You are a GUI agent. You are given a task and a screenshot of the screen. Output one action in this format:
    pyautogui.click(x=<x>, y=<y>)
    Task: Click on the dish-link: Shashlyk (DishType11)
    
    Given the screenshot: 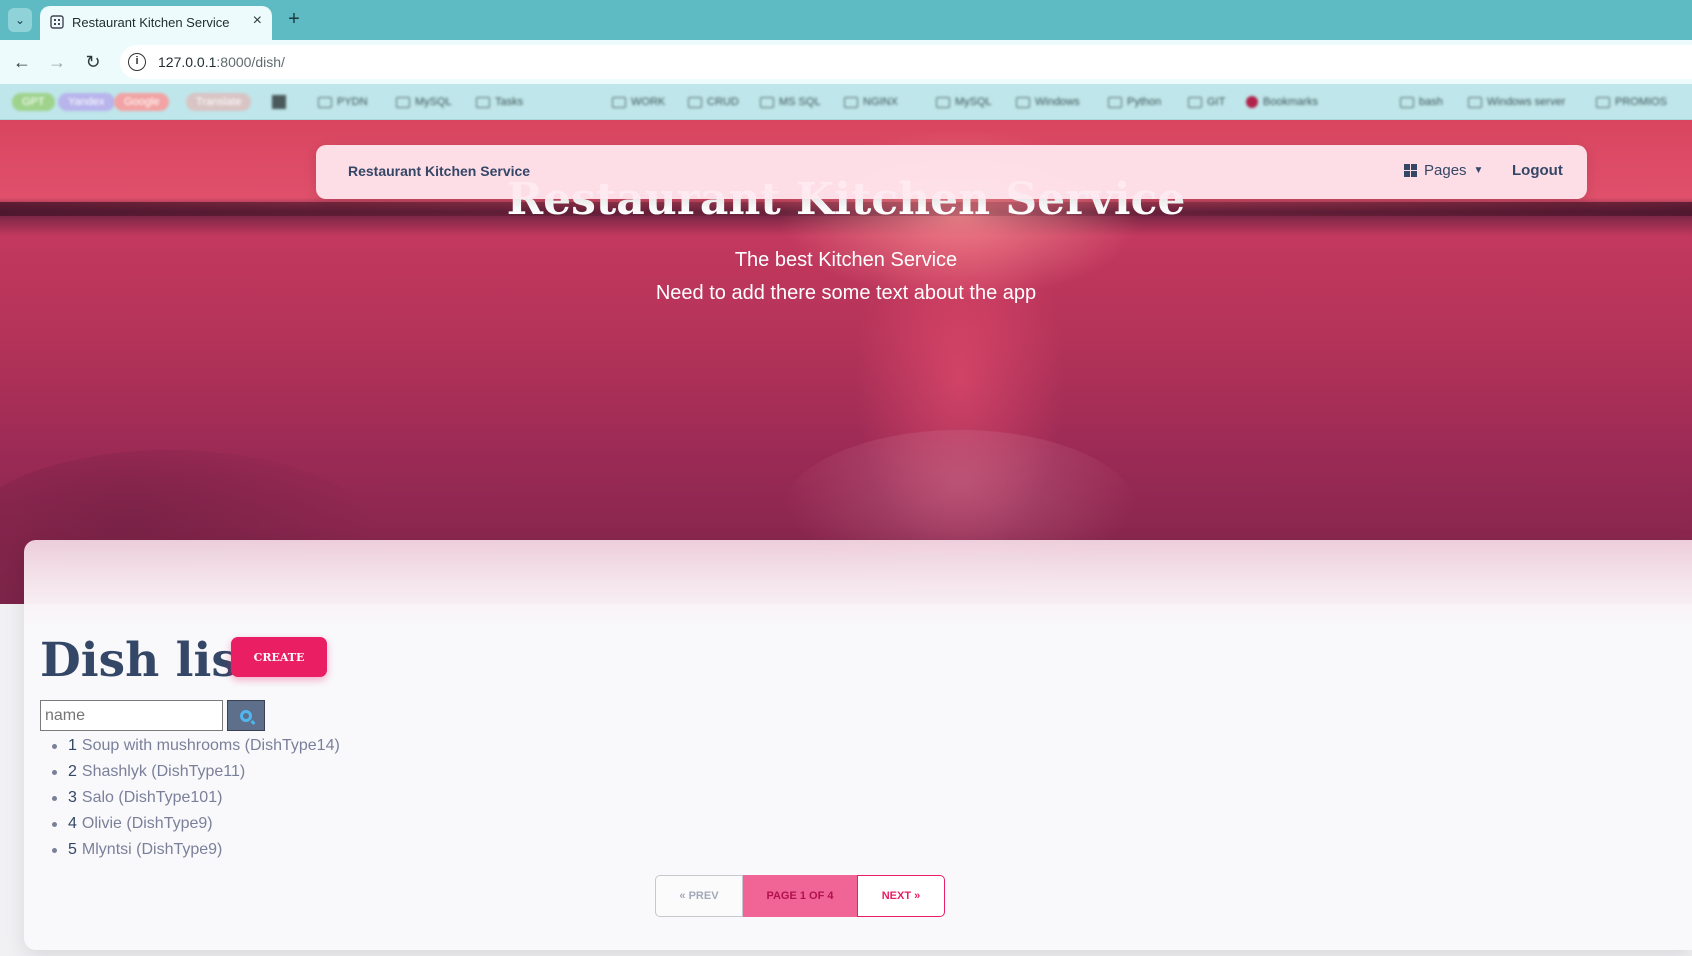 What is the action you would take?
    pyautogui.click(x=163, y=771)
    